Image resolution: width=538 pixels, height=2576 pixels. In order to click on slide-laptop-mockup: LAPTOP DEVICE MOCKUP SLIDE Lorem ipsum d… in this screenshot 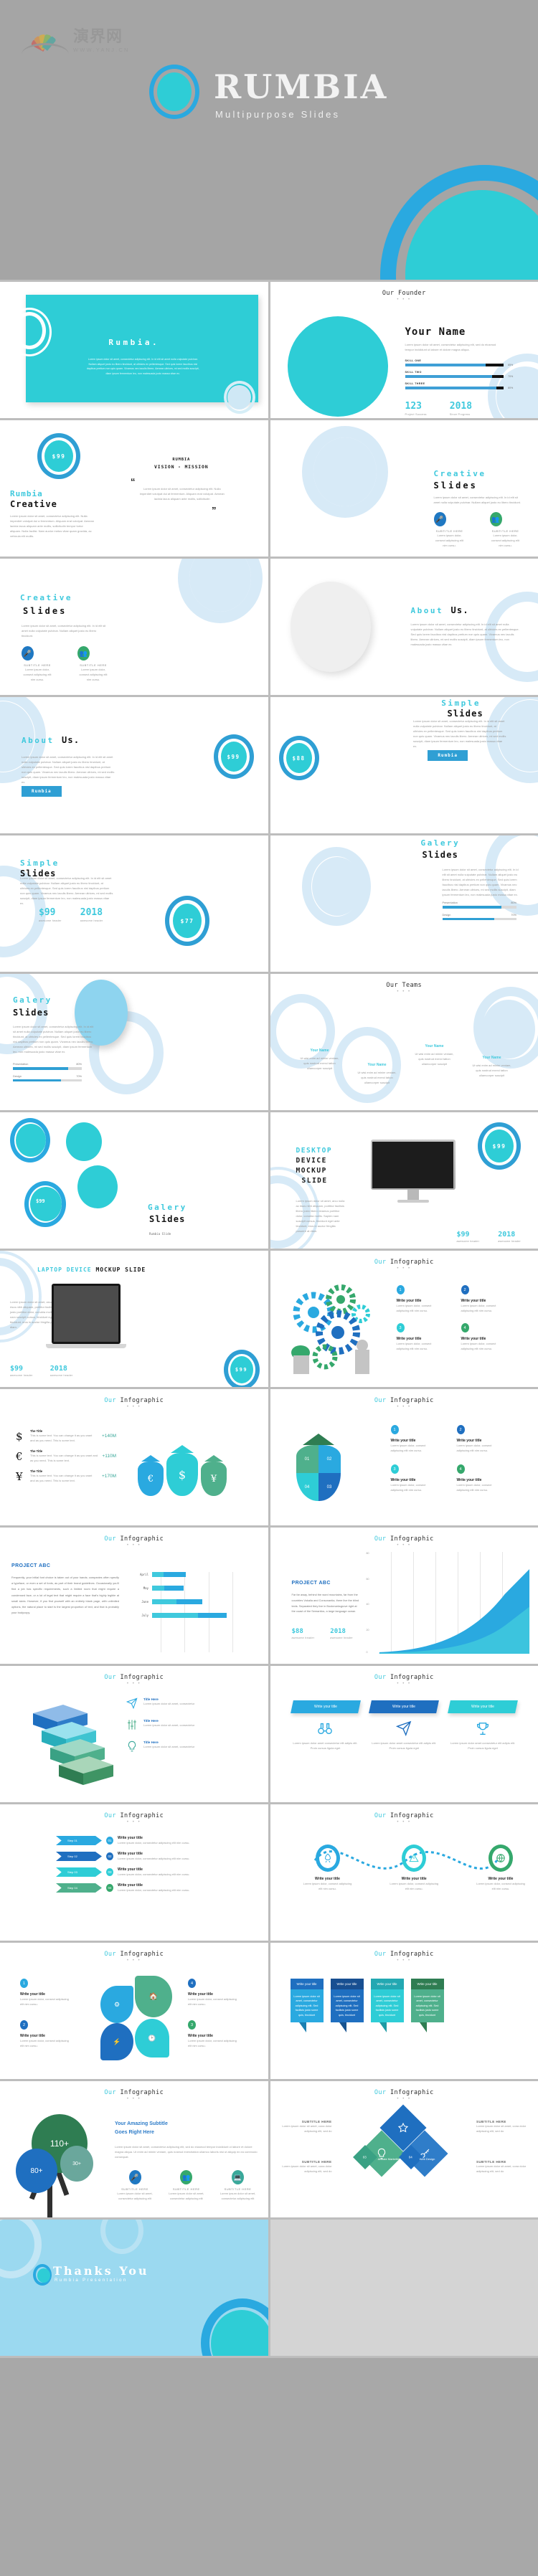, I will do `click(134, 1319)`.